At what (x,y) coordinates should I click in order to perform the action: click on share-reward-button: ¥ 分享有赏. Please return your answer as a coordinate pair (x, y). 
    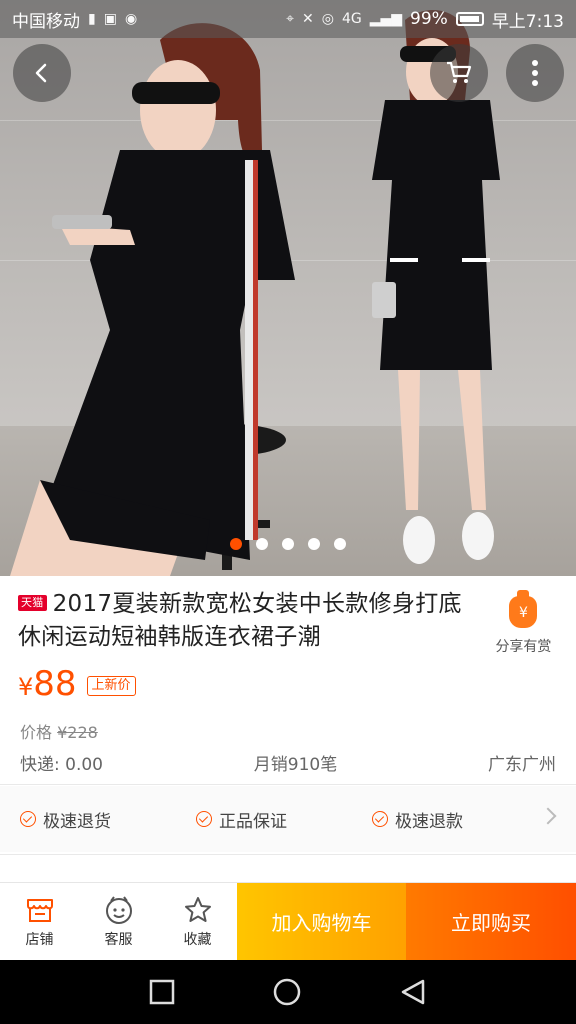
    Looking at the image, I should click on (523, 622).